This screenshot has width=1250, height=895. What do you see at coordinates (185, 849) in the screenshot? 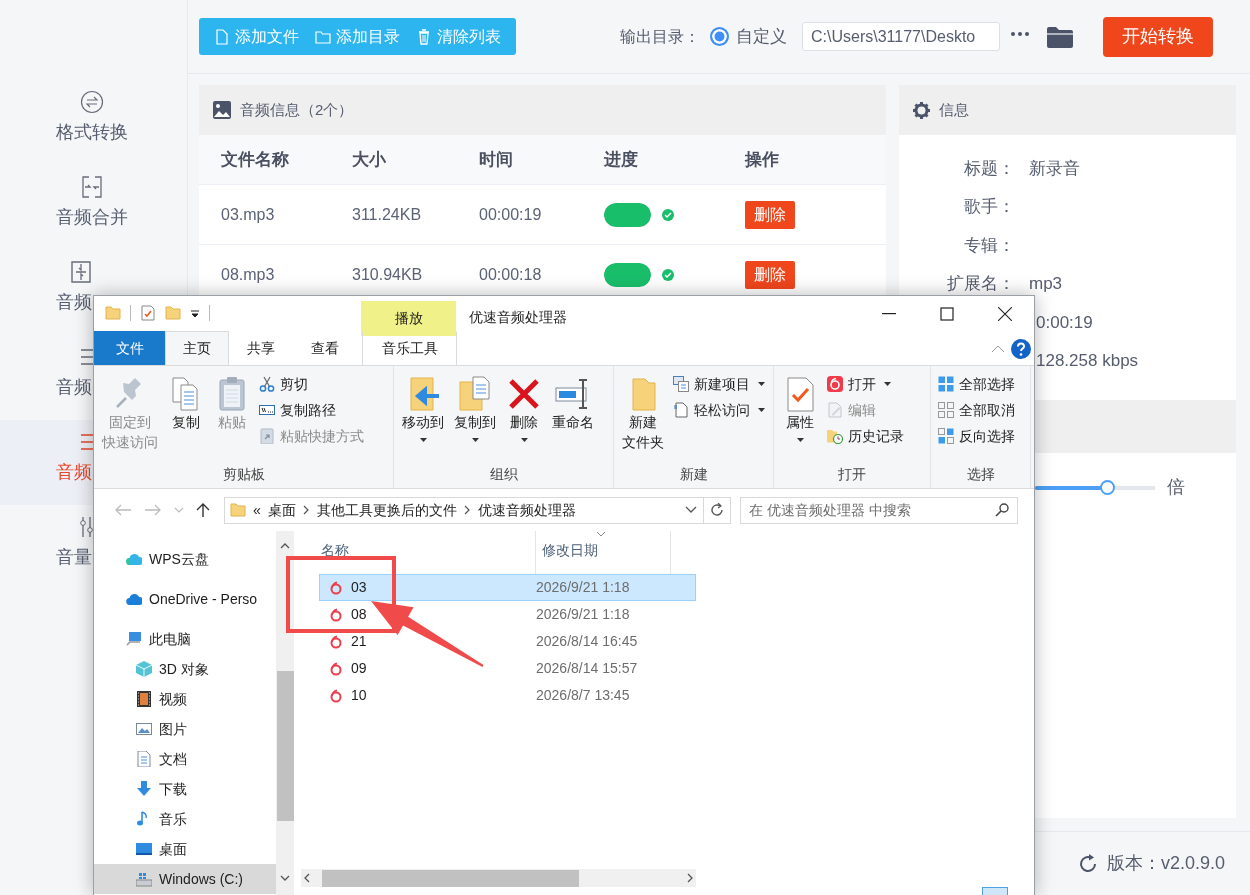
I see `nav-item: 桌面` at bounding box center [185, 849].